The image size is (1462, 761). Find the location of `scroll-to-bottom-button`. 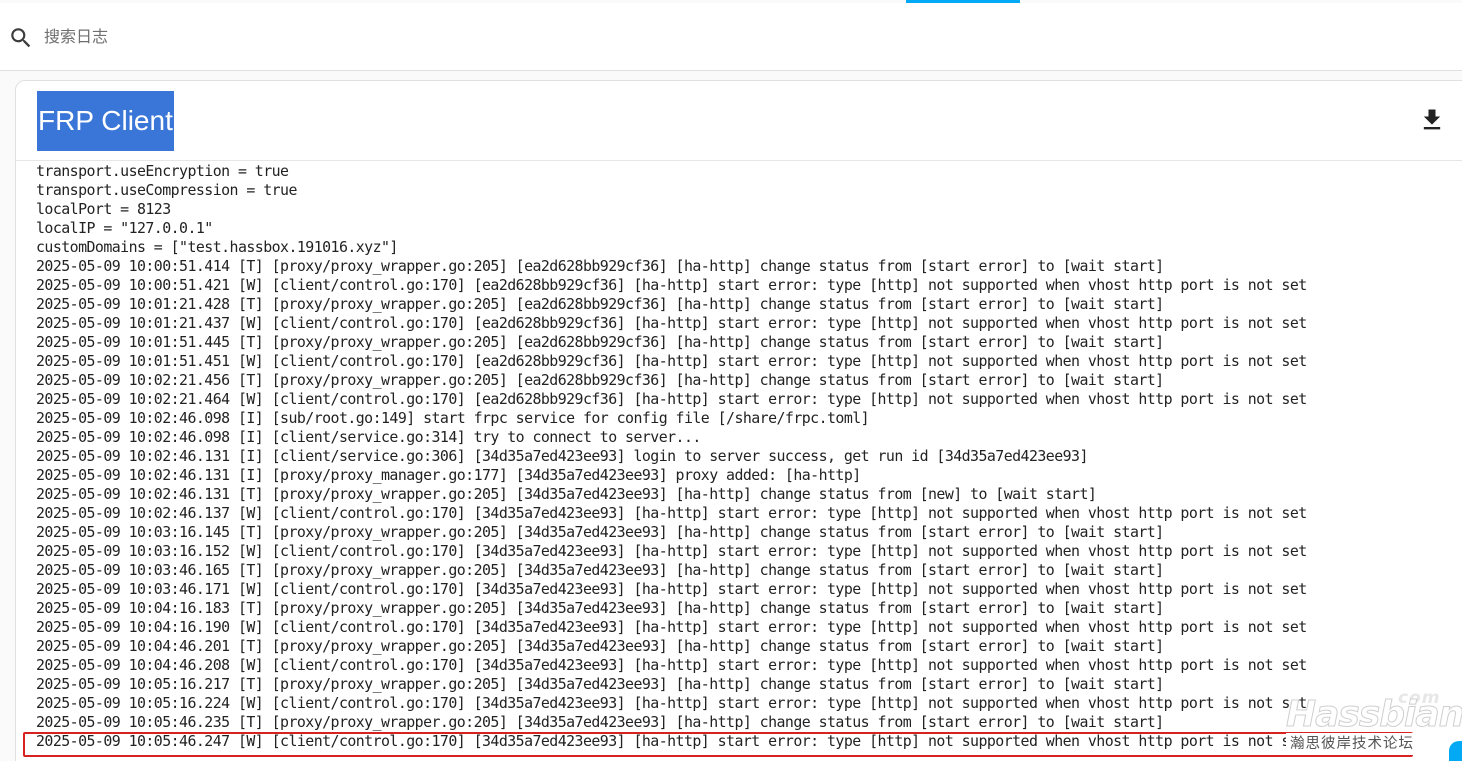

scroll-to-bottom-button is located at coordinates (1455, 751).